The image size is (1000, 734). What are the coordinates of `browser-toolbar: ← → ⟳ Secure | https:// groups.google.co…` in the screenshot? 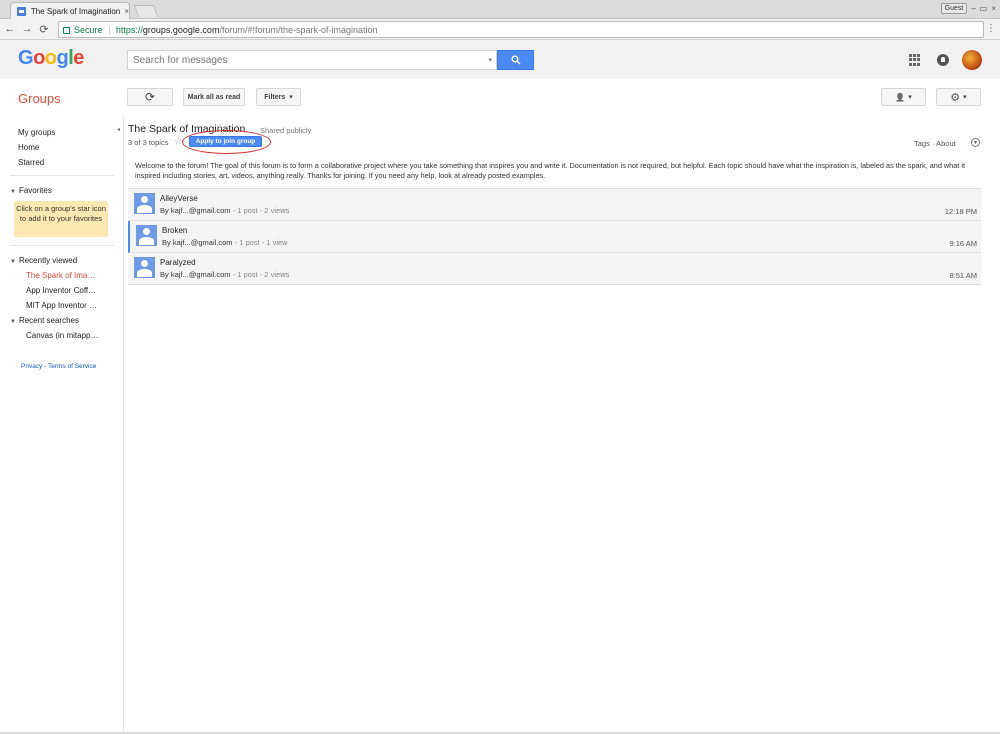 It's located at (500, 29).